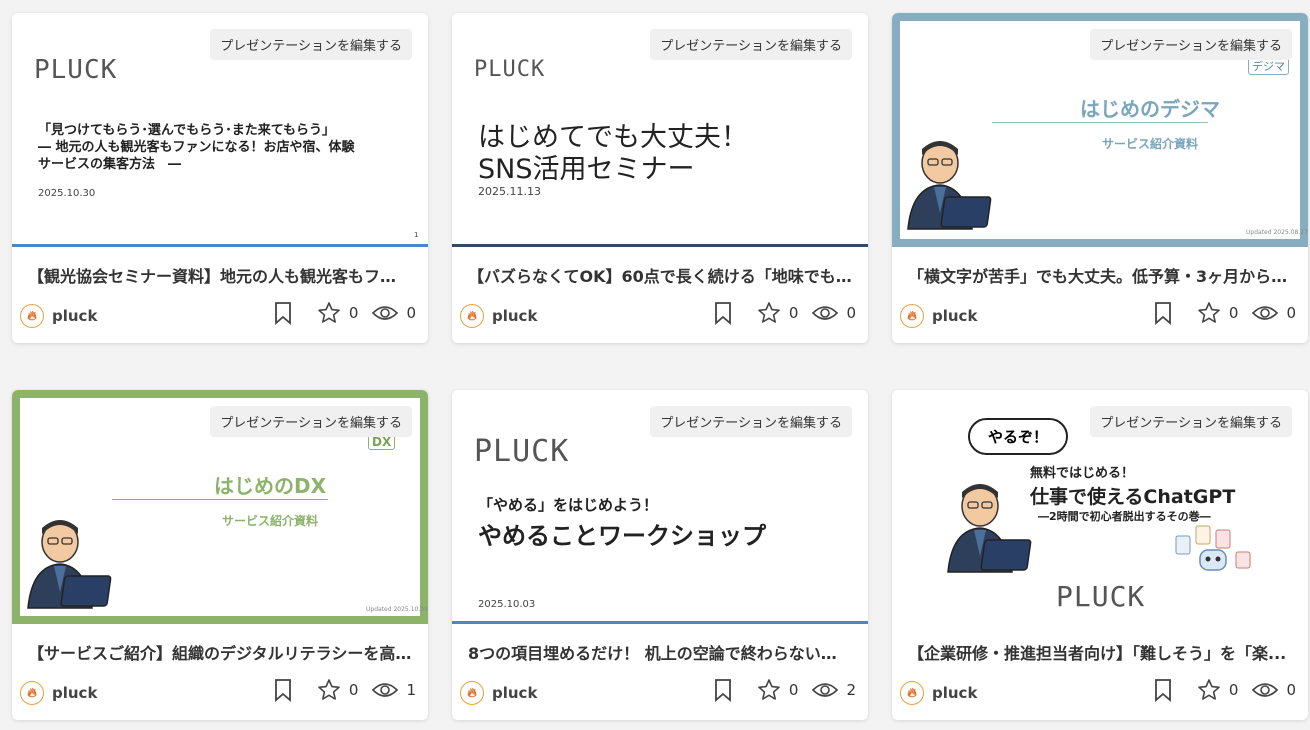  What do you see at coordinates (1149, 144) in the screenshot?
I see `slide-subtitle: サービス紹介資料` at bounding box center [1149, 144].